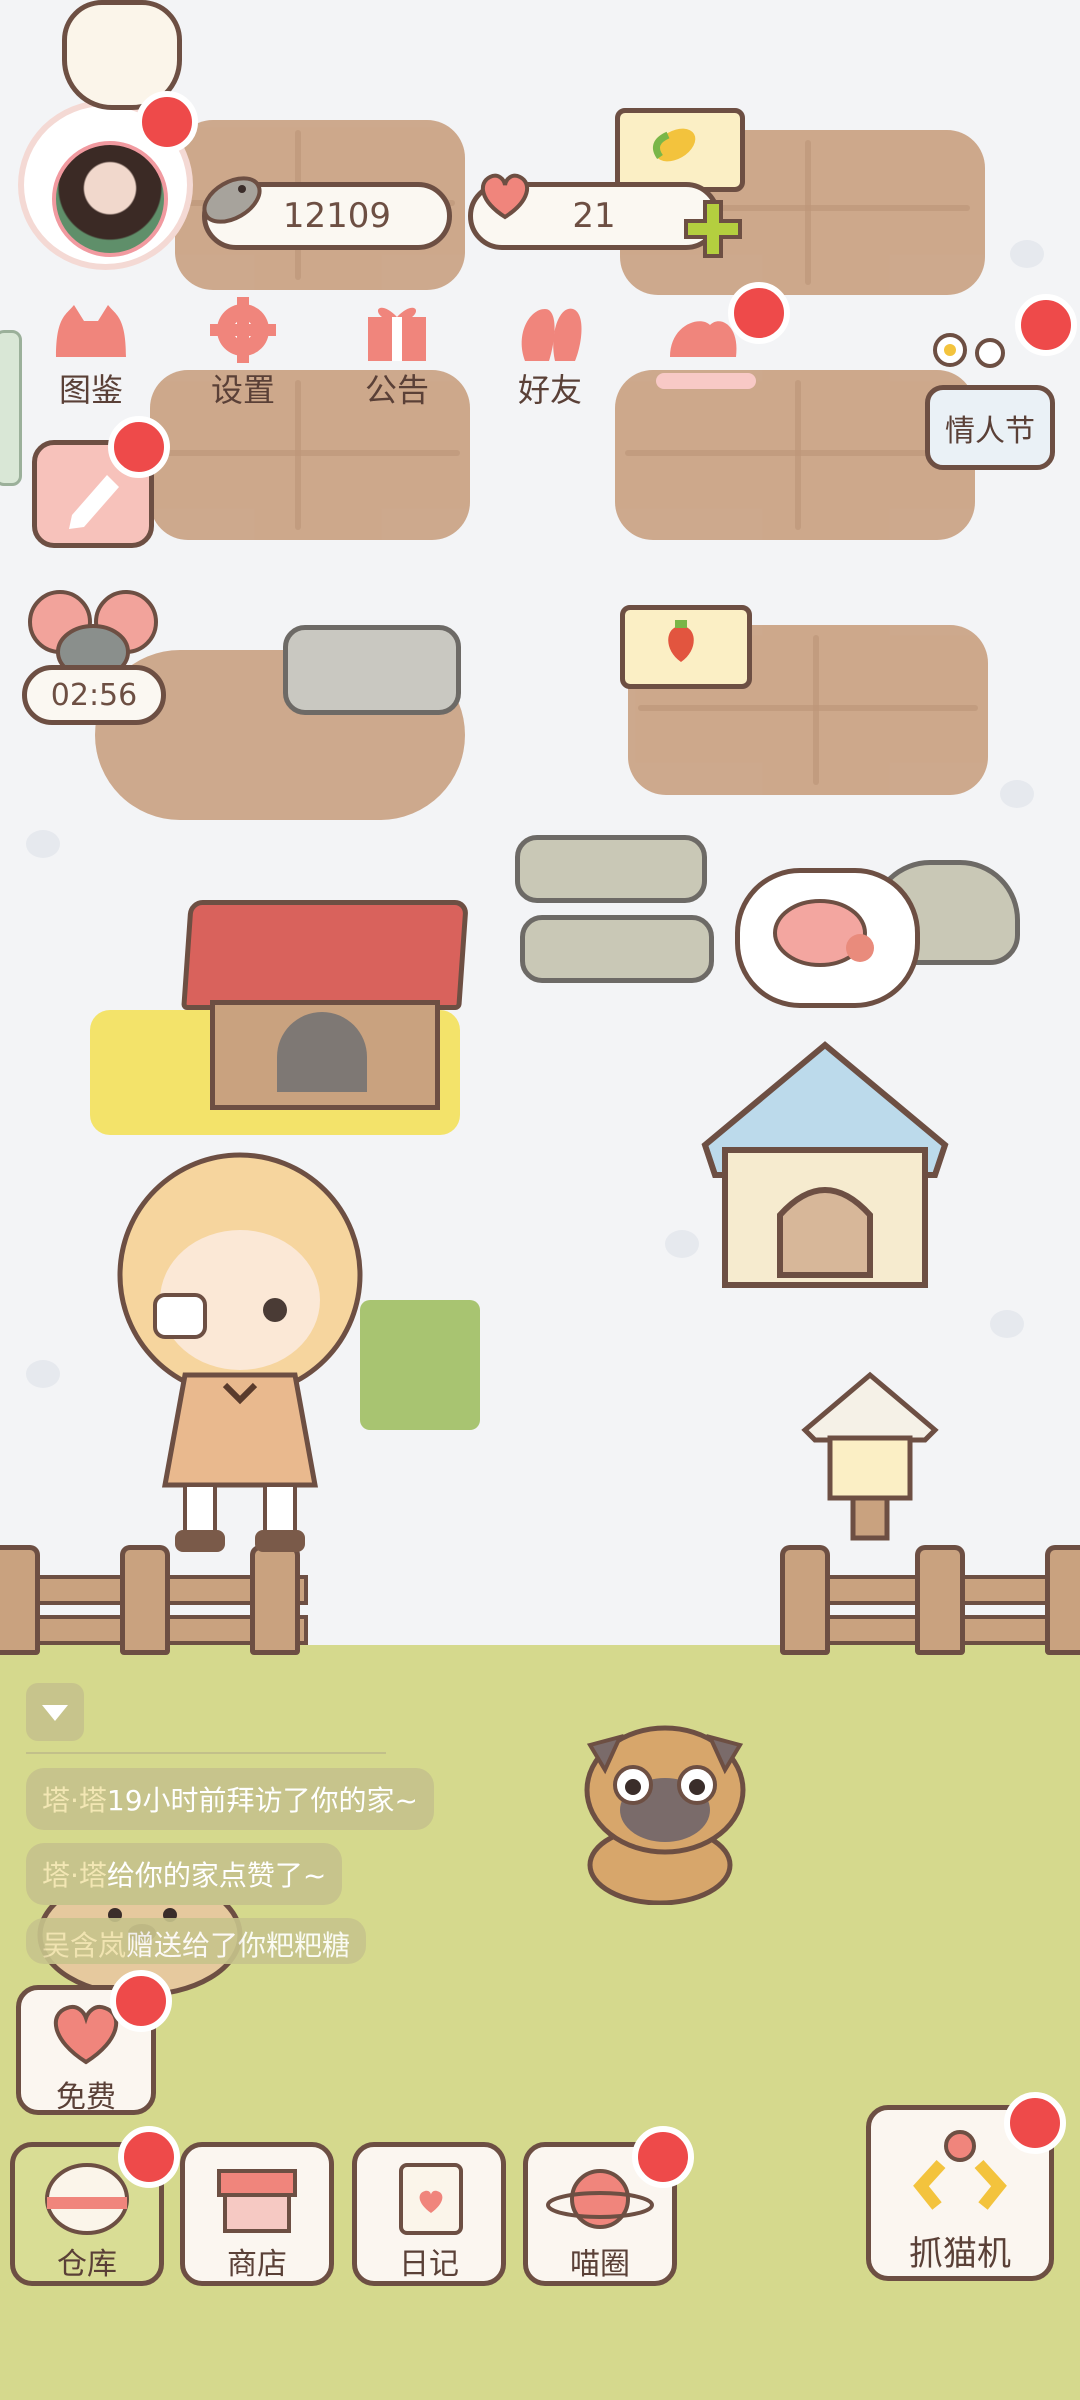 This screenshot has width=1080, height=2400. I want to click on dog-house, so click(825, 1165).